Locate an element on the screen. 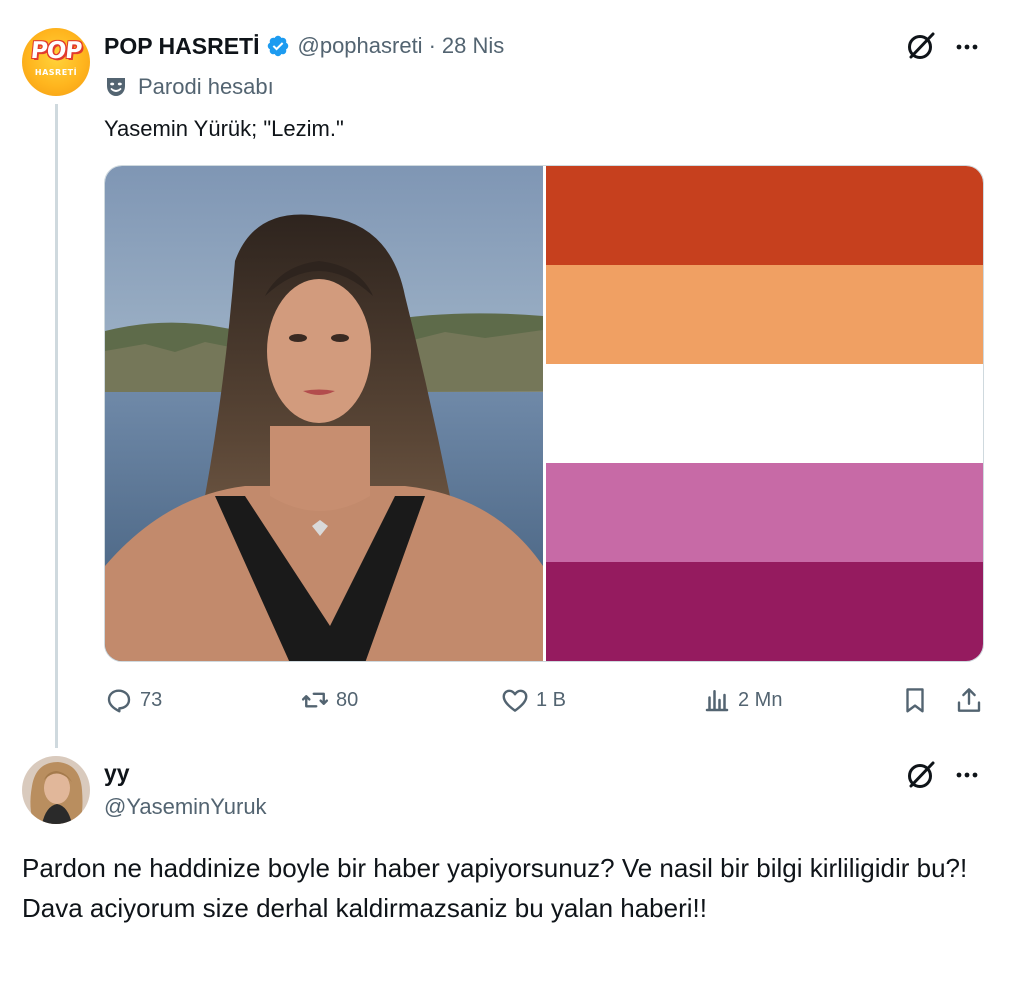 This screenshot has height=989, width=1012. views-button: 2 Mn is located at coordinates (742, 700).